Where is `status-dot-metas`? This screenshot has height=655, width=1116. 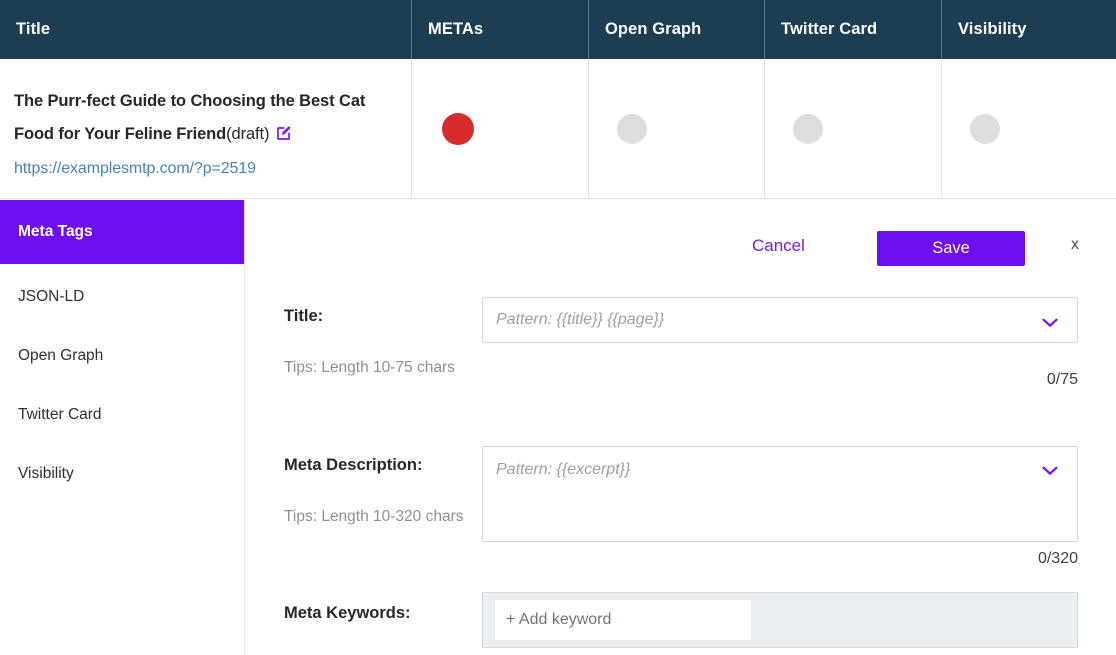
status-dot-metas is located at coordinates (458, 128).